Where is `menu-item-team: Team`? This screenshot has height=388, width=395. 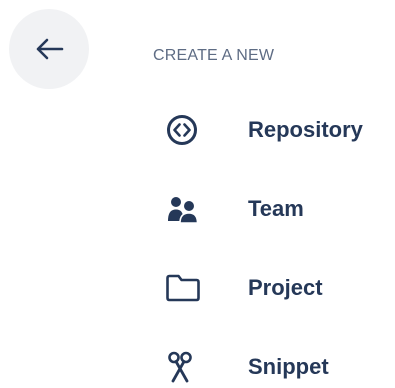
menu-item-team: Team is located at coordinates (264, 209).